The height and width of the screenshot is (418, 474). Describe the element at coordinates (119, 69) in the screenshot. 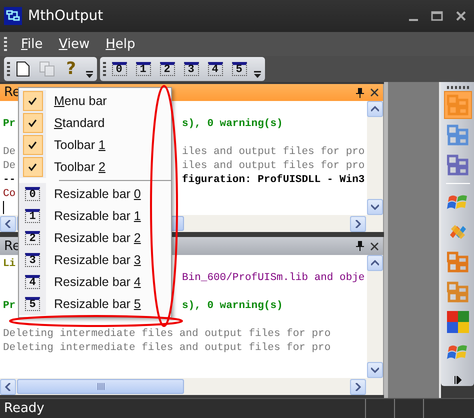

I see `bar-toggle-button: 0` at that location.